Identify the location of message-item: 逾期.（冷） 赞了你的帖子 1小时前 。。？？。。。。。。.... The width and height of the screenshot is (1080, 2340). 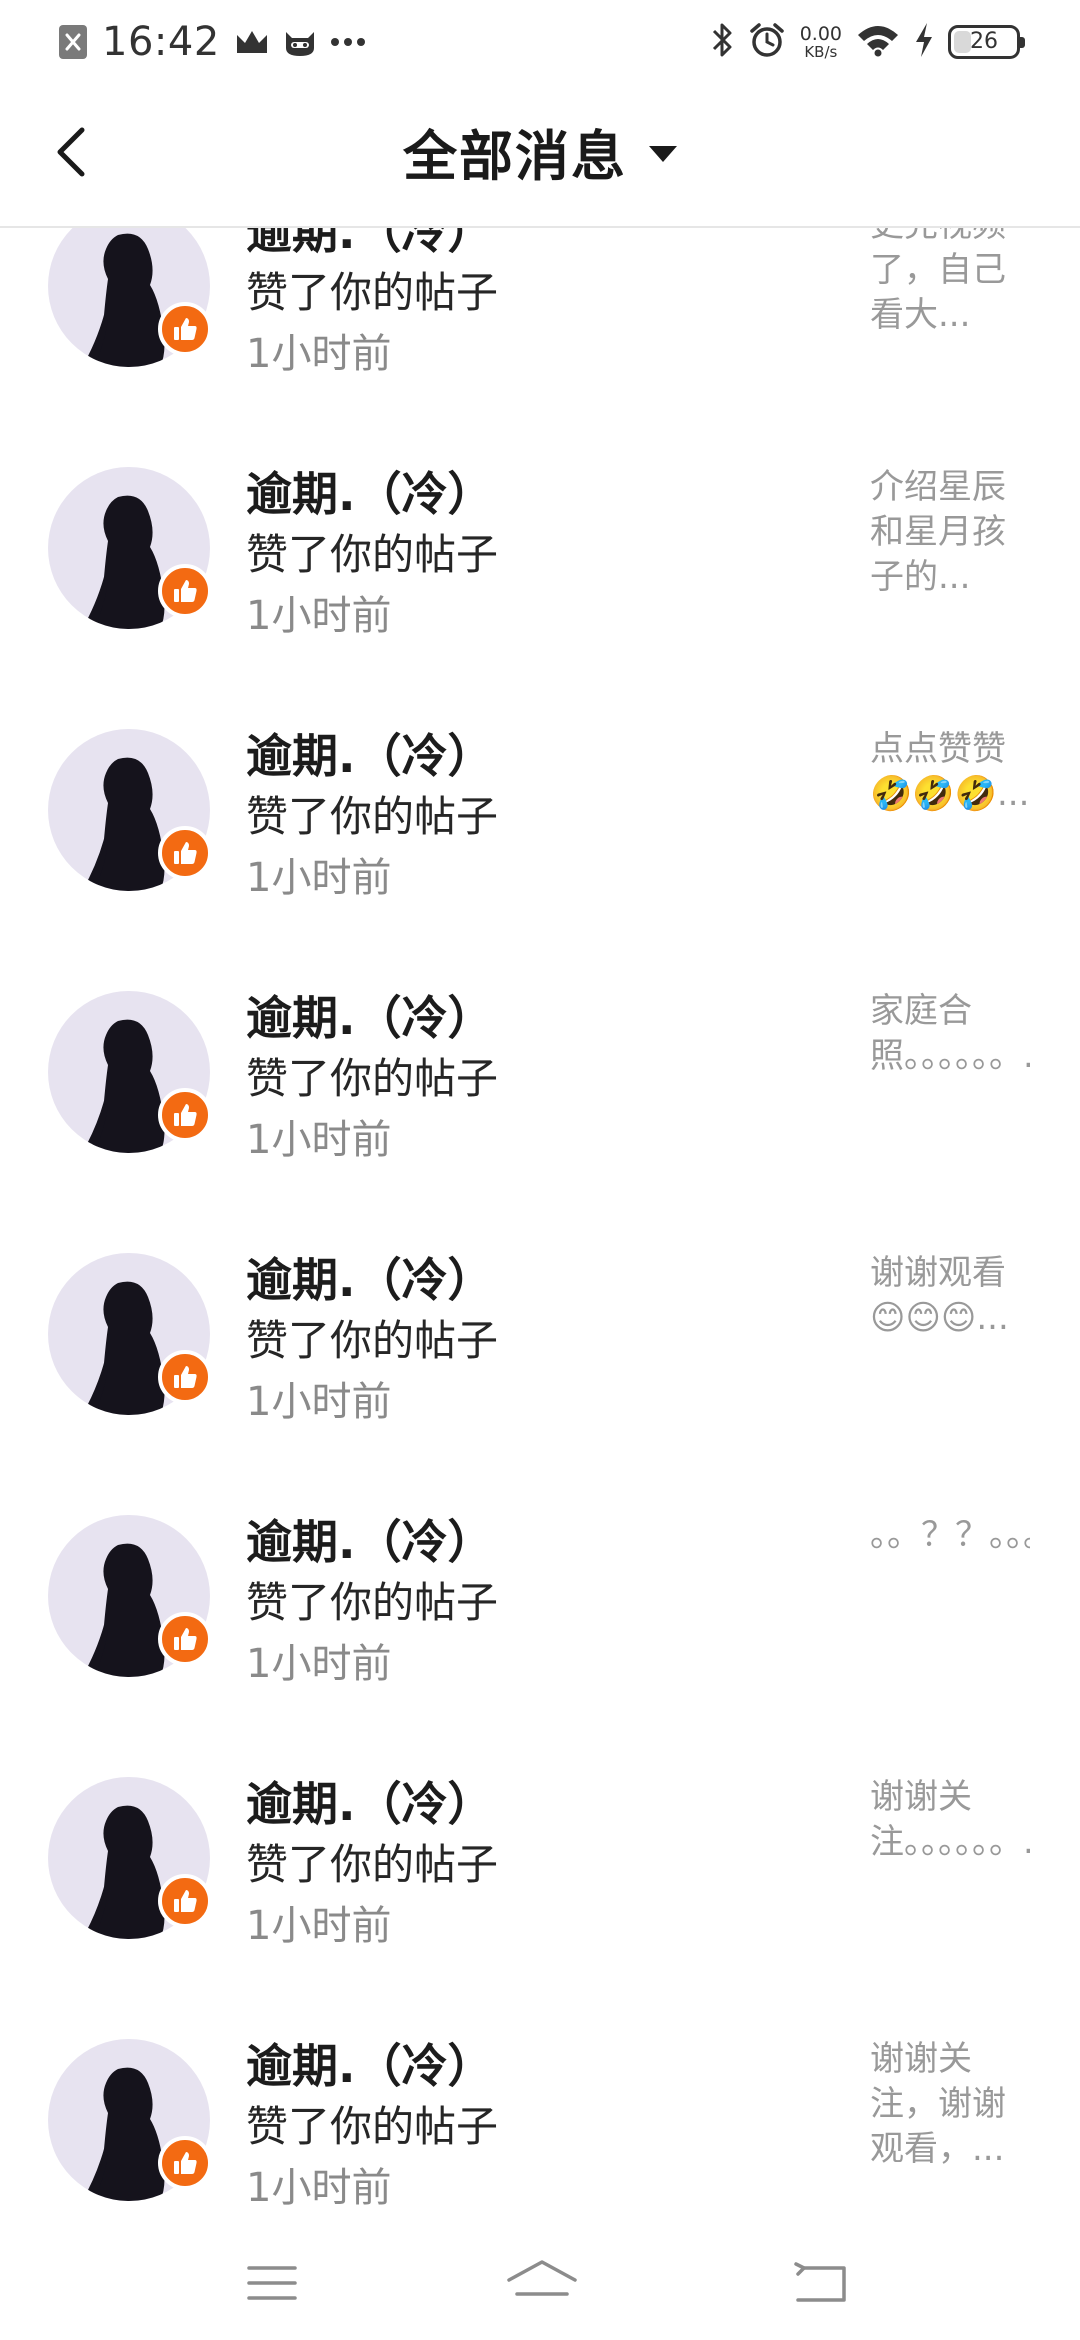
(540, 1632).